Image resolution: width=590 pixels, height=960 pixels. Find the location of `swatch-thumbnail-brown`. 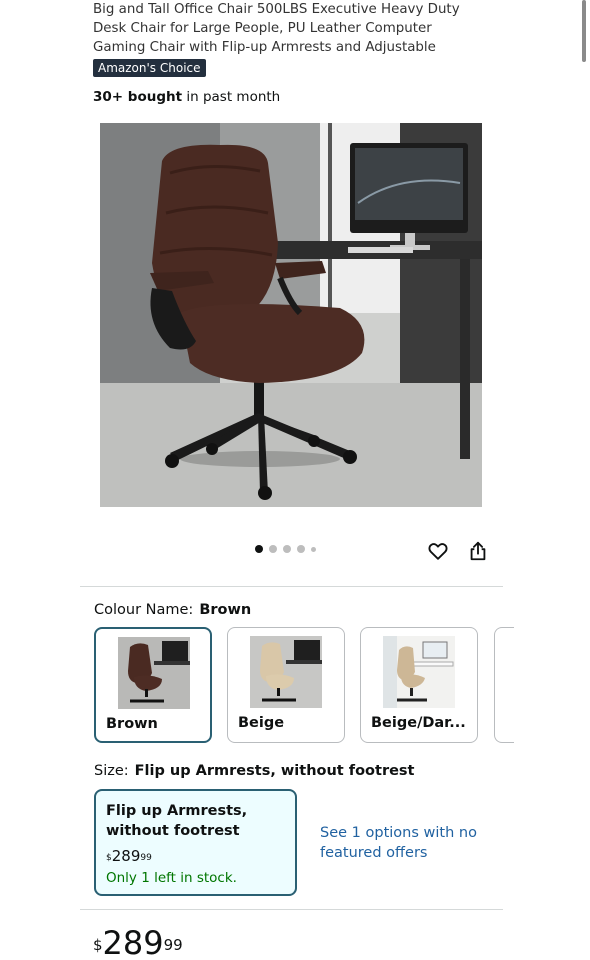

swatch-thumbnail-brown is located at coordinates (154, 673).